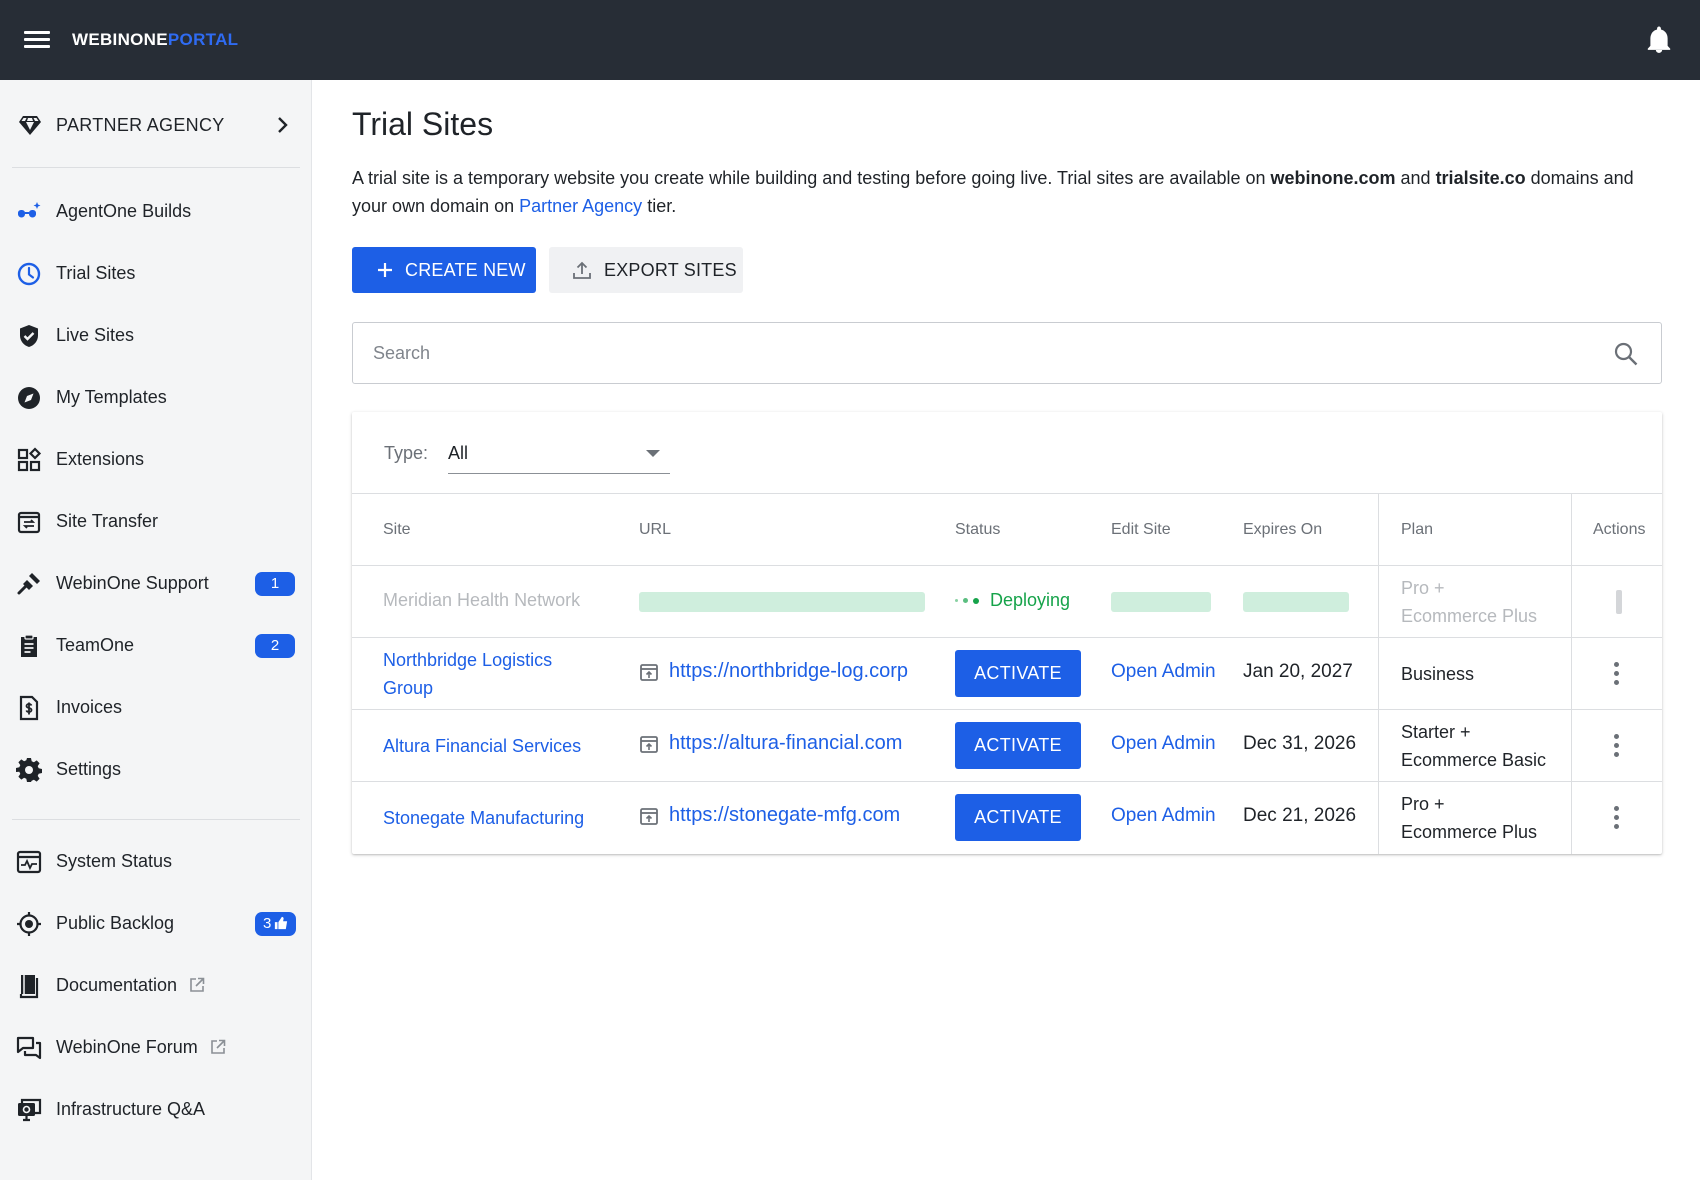 This screenshot has width=1700, height=1180. Describe the element at coordinates (156, 583) in the screenshot. I see `sidebar-item-webinone-support: WebinOne Support 1` at that location.